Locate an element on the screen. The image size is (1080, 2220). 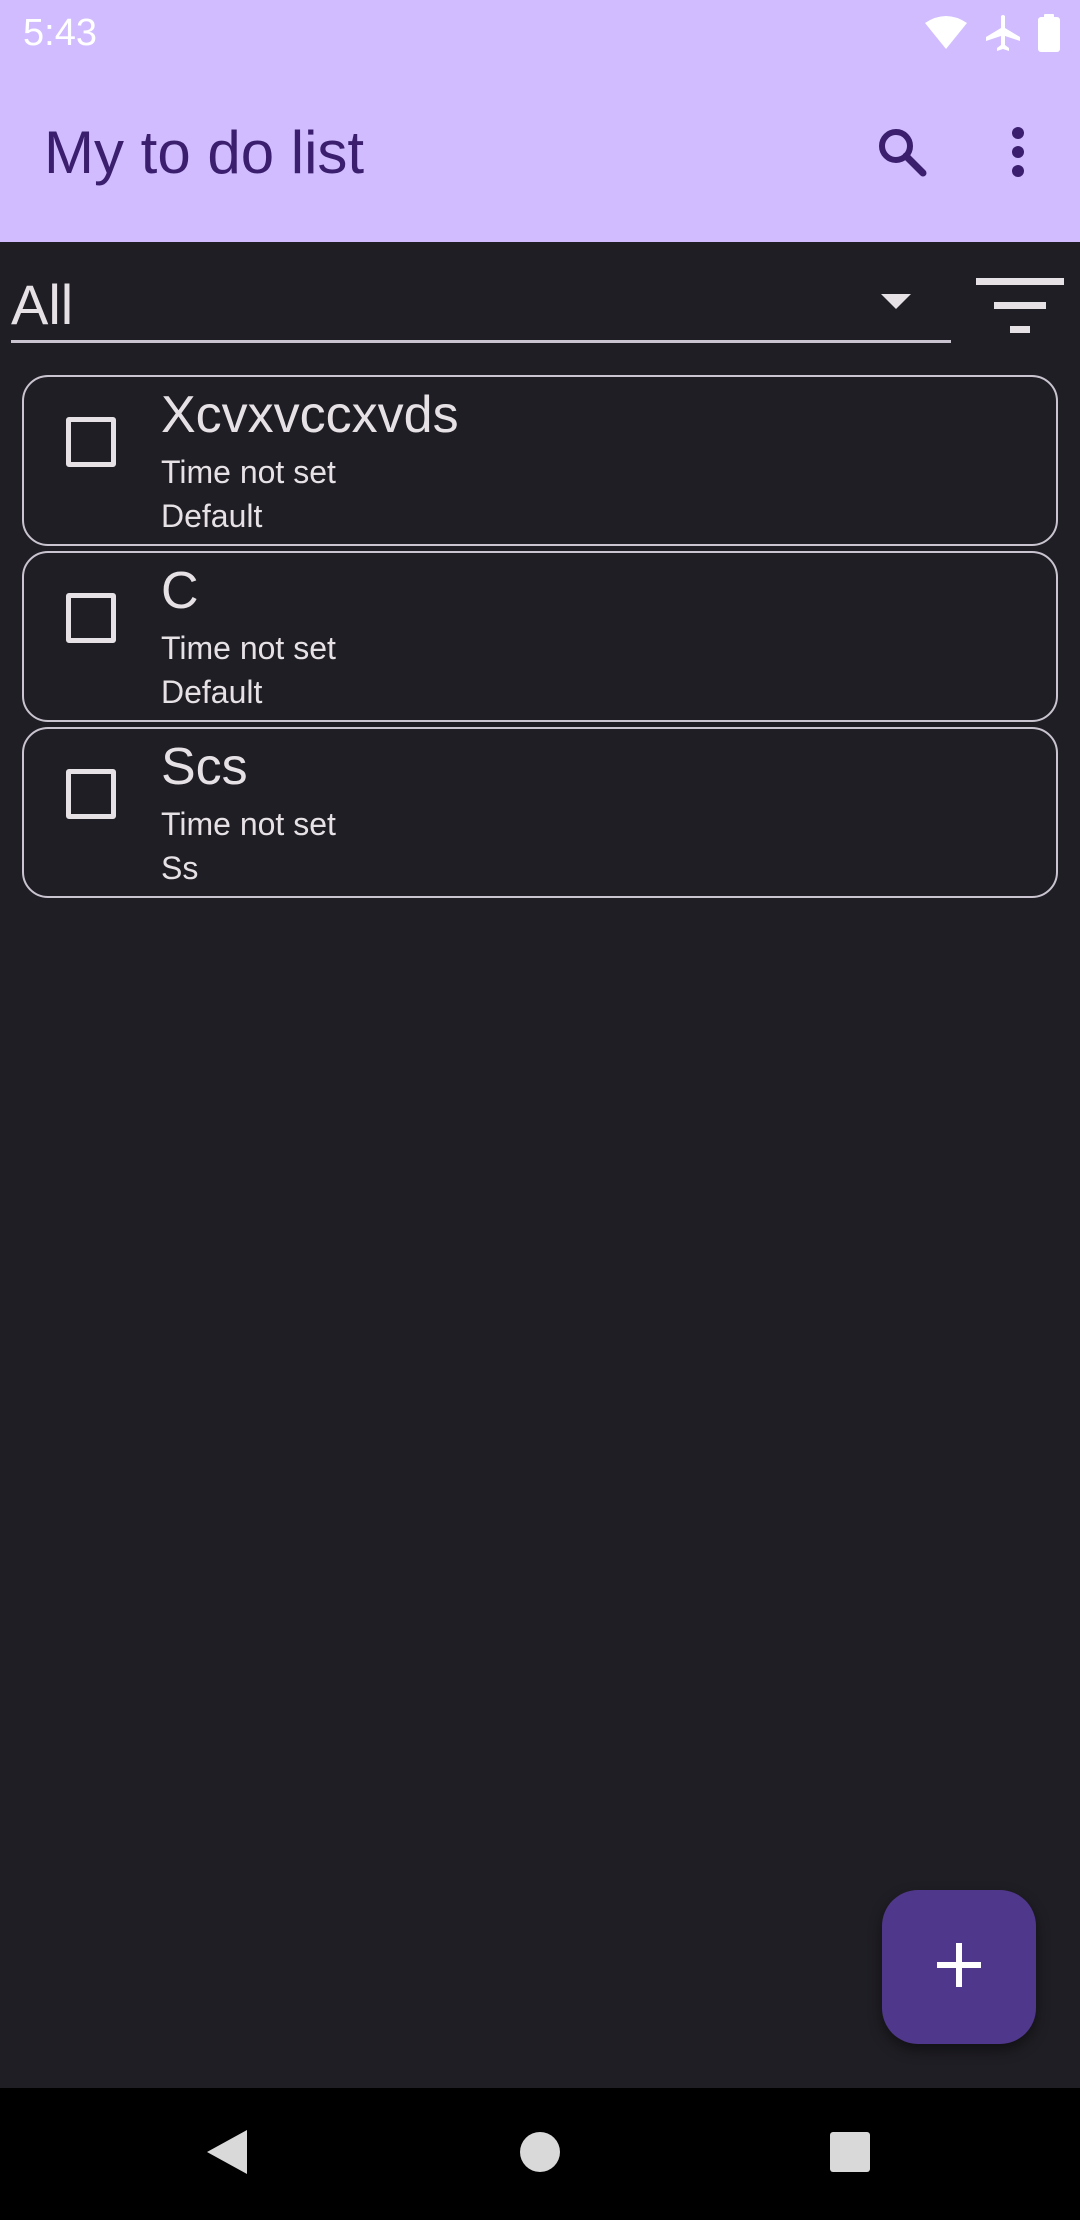
back-button is located at coordinates (227, 2154).